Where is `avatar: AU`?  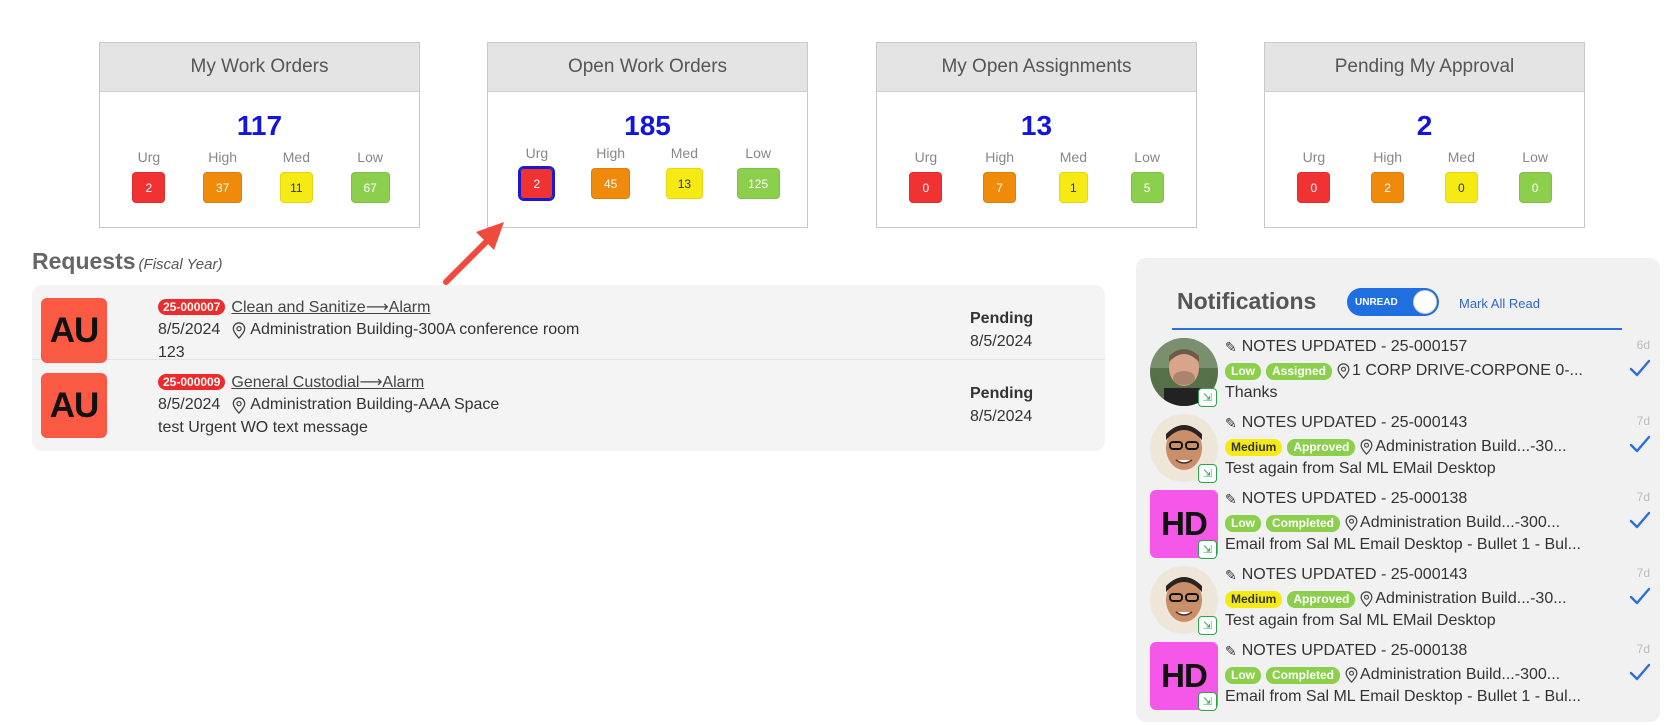 avatar: AU is located at coordinates (74, 330).